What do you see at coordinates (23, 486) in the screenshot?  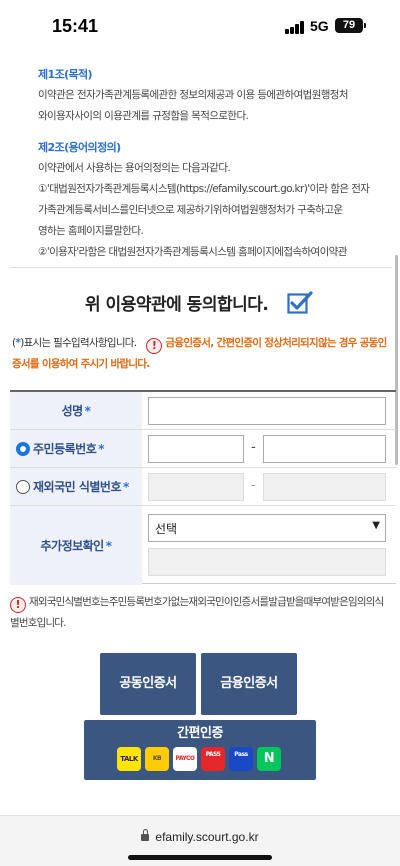 I see `foreign-id-radio` at bounding box center [23, 486].